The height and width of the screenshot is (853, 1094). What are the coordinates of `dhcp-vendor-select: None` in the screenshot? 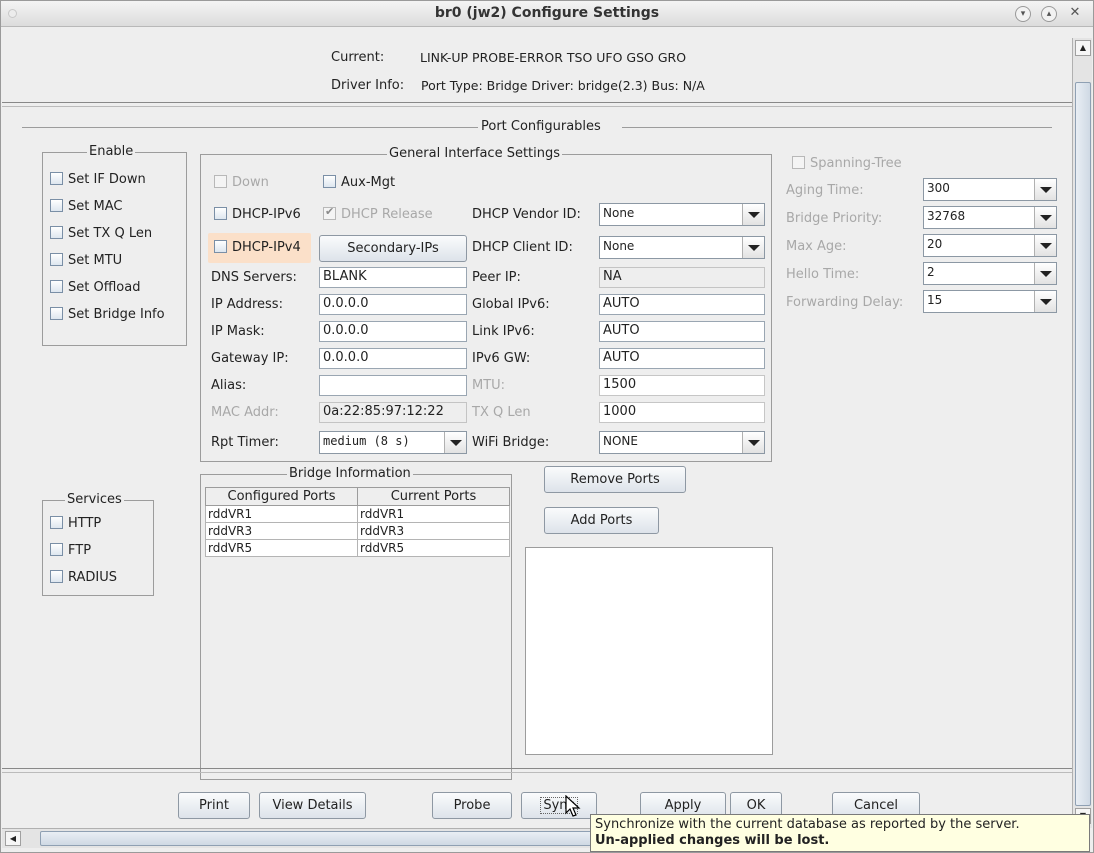 It's located at (682, 214).